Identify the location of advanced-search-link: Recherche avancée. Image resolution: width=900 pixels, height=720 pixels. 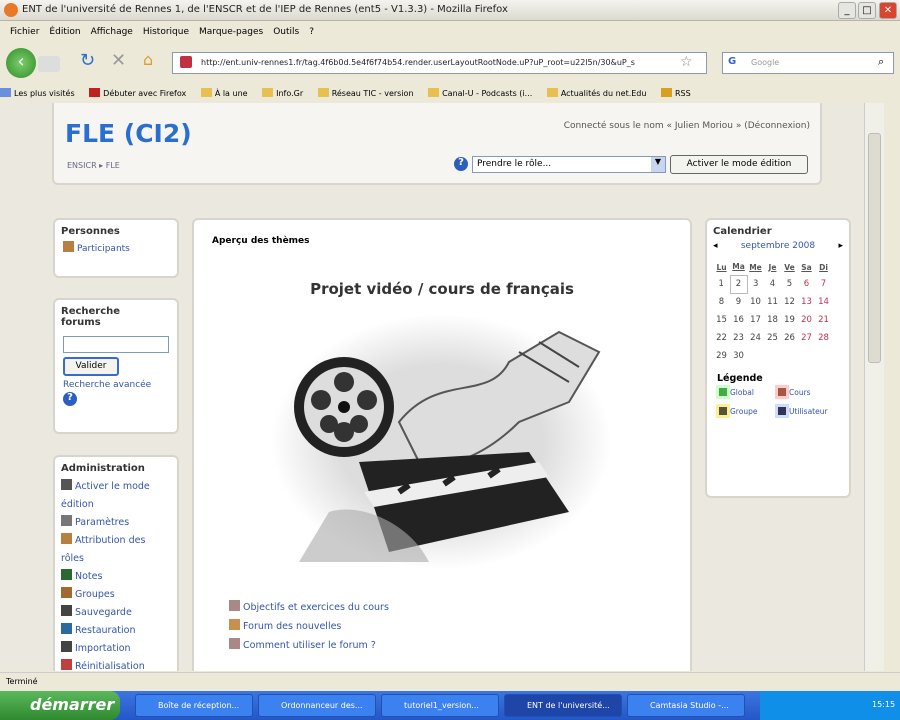
(116, 385).